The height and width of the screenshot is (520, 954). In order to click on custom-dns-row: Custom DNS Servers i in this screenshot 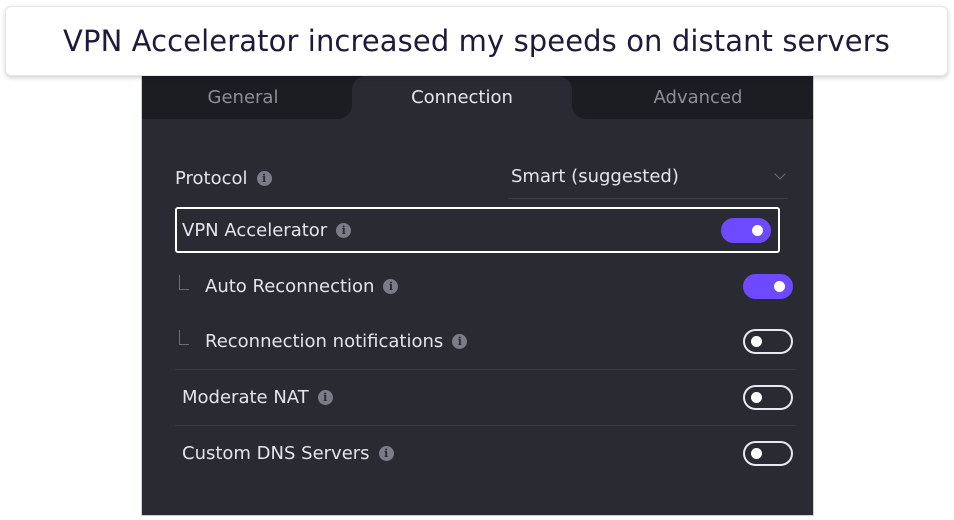, I will do `click(484, 453)`.